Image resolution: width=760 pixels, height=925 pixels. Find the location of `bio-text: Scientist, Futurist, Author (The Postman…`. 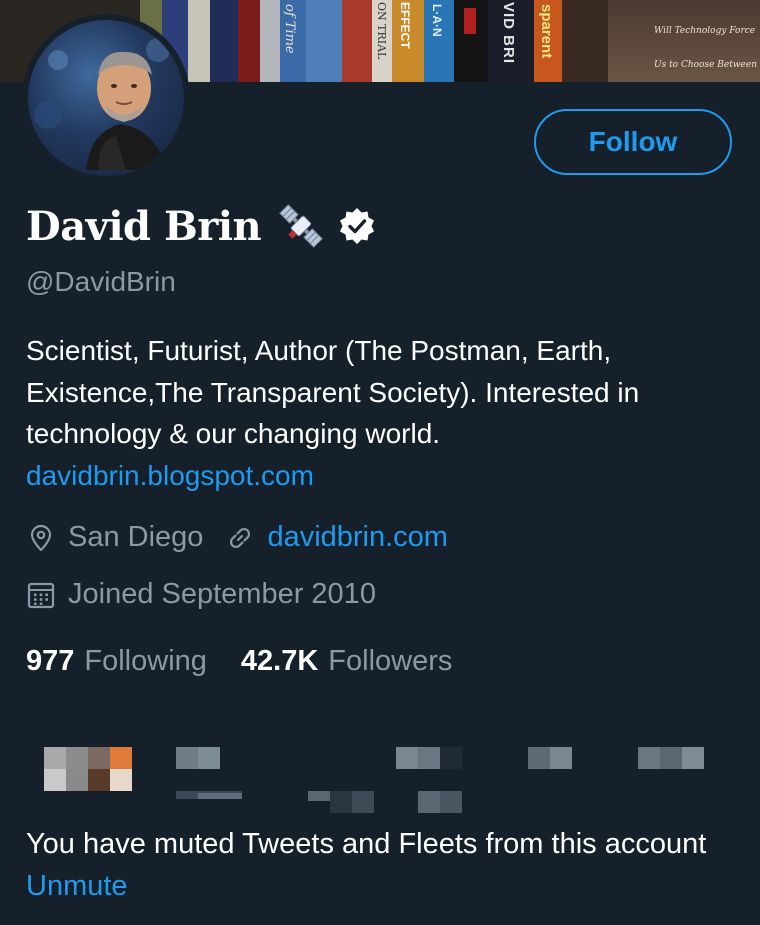

bio-text: Scientist, Futurist, Author (The Postman… is located at coordinates (333, 392).